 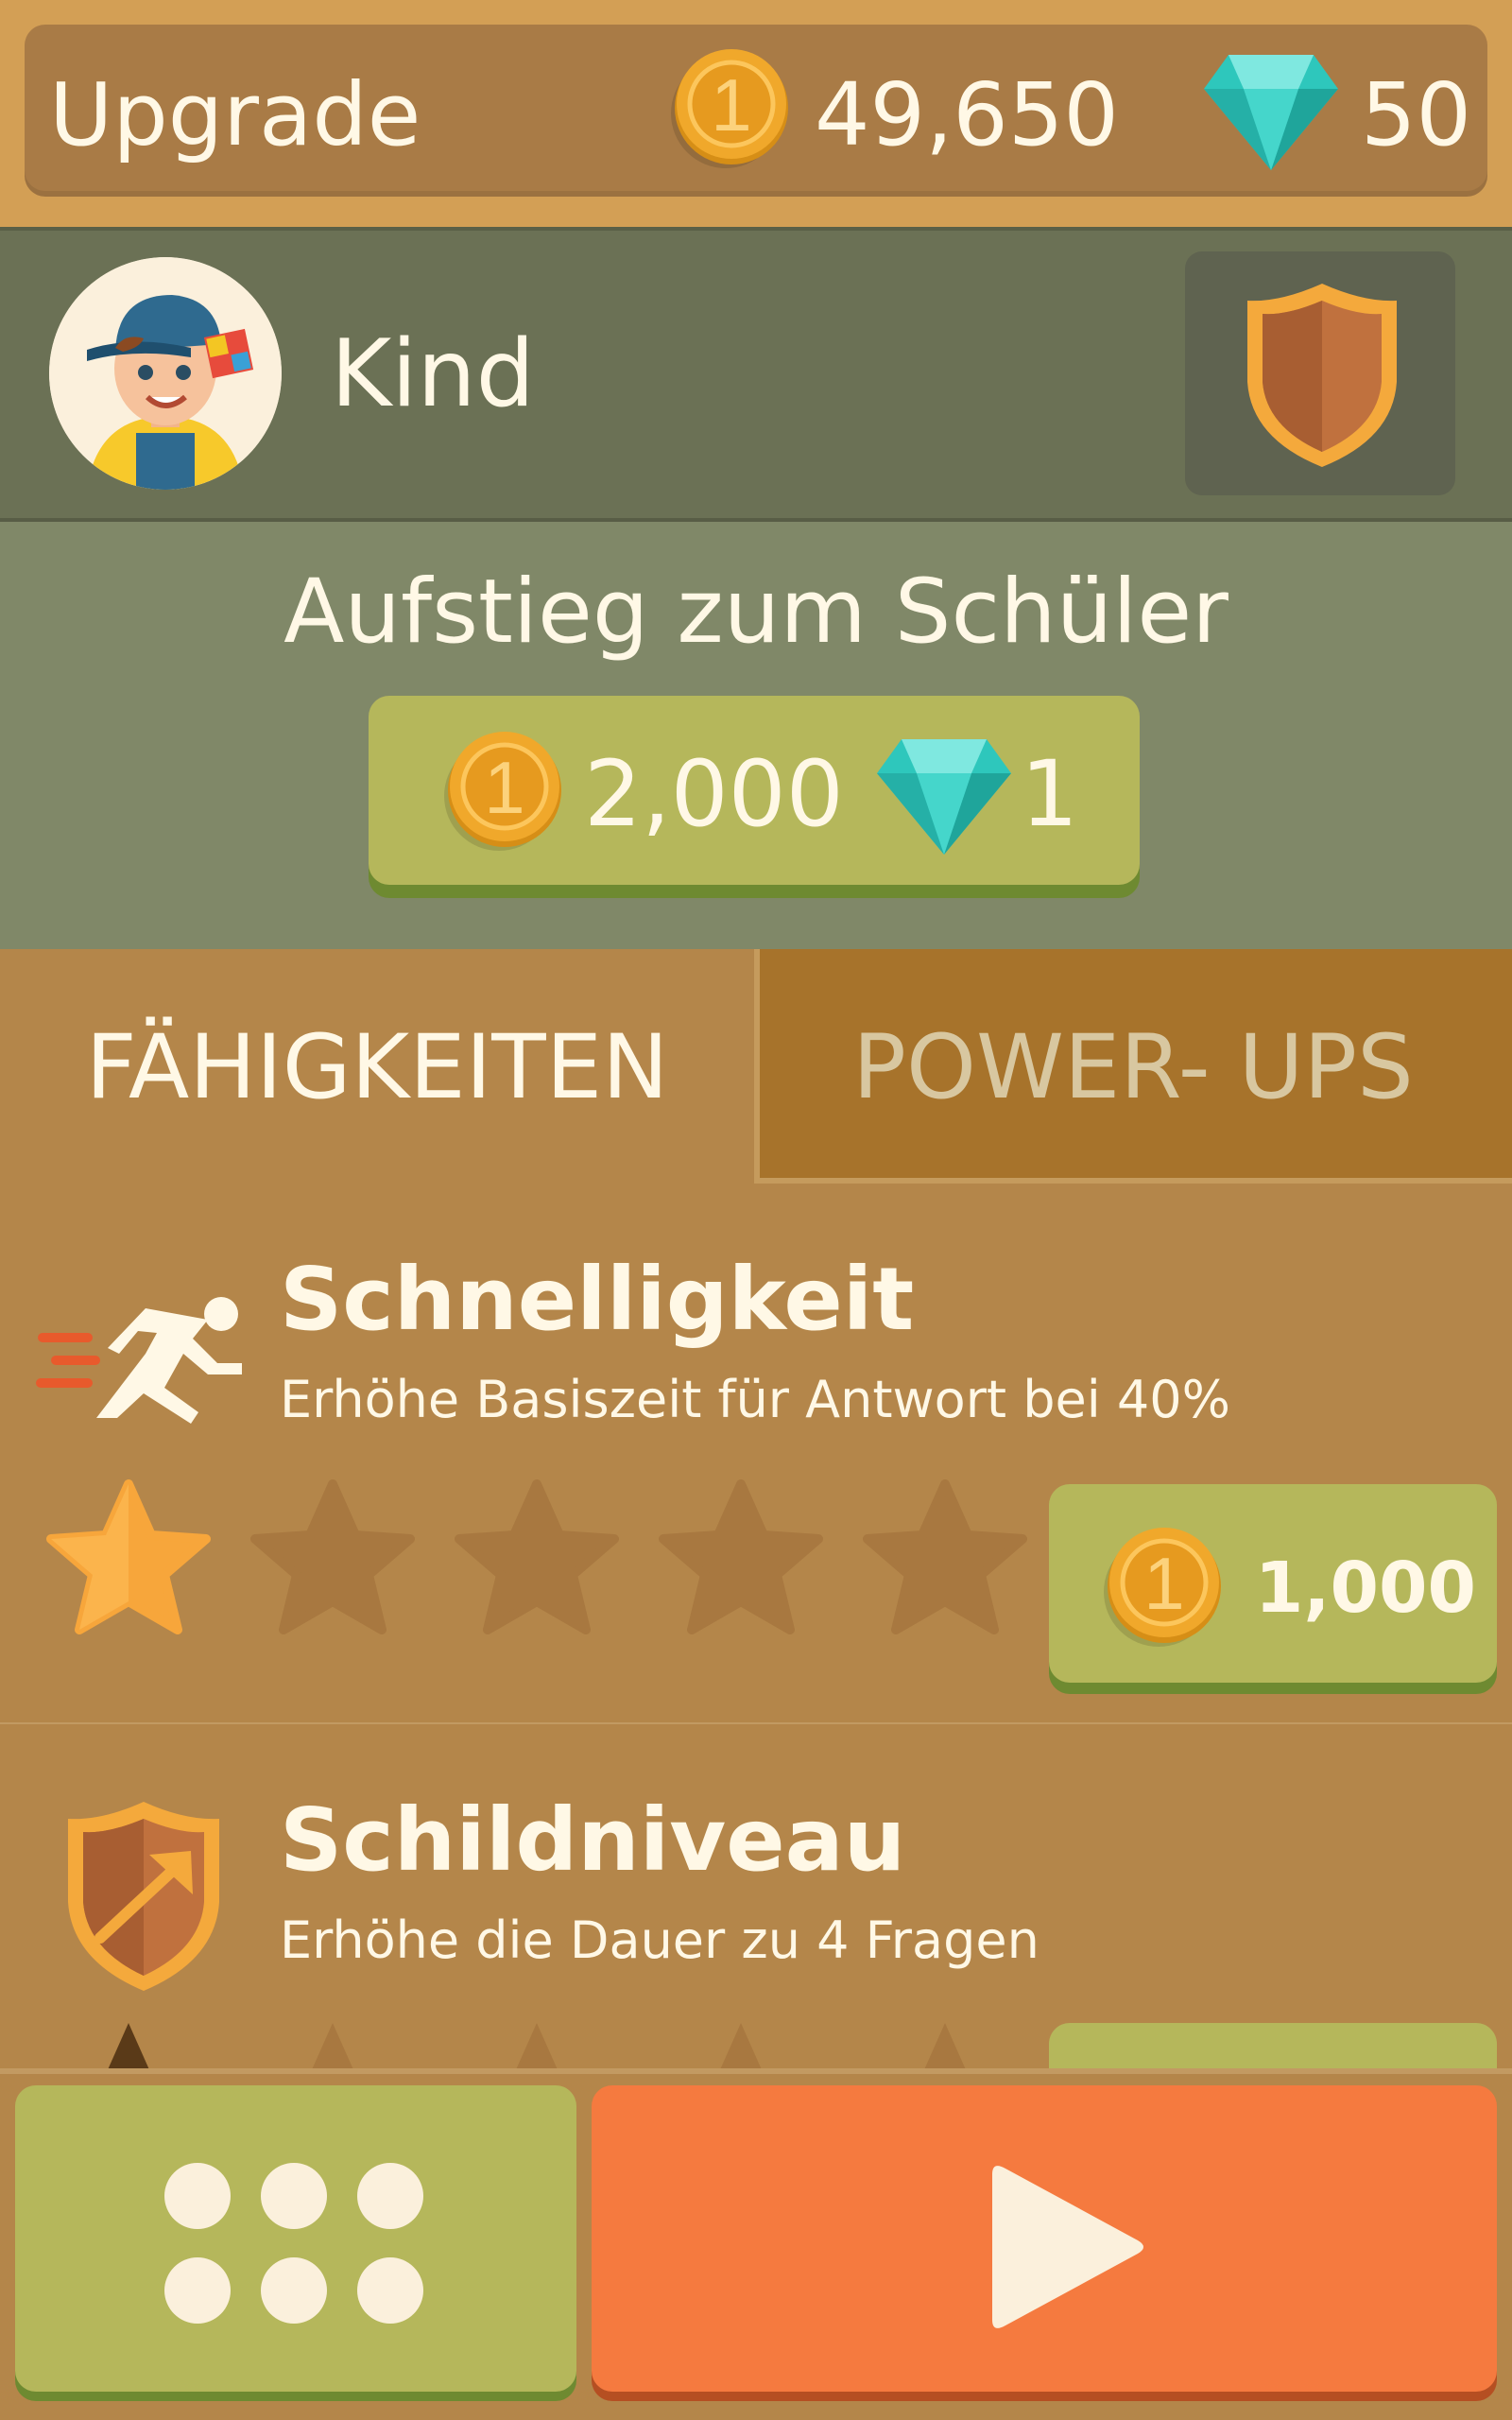 I want to click on shield-upgrade-icon, so click(x=143, y=1896).